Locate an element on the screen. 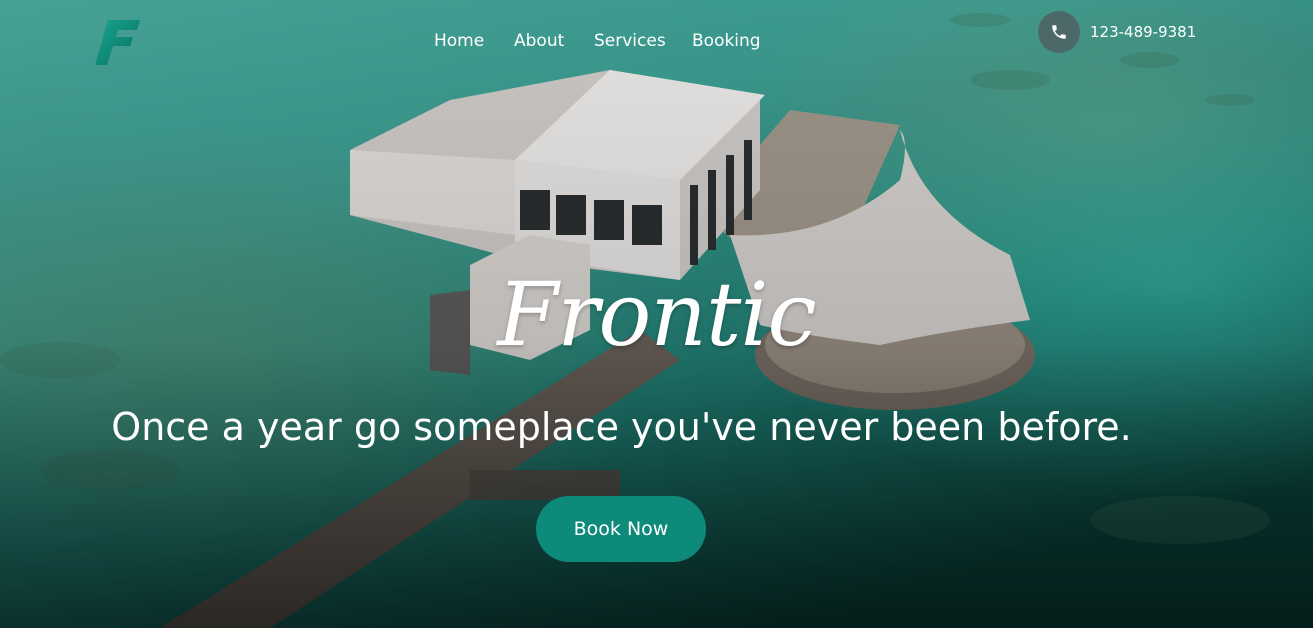 This screenshot has width=1313, height=628. contact-phone: 123-489-9381 is located at coordinates (1117, 32).